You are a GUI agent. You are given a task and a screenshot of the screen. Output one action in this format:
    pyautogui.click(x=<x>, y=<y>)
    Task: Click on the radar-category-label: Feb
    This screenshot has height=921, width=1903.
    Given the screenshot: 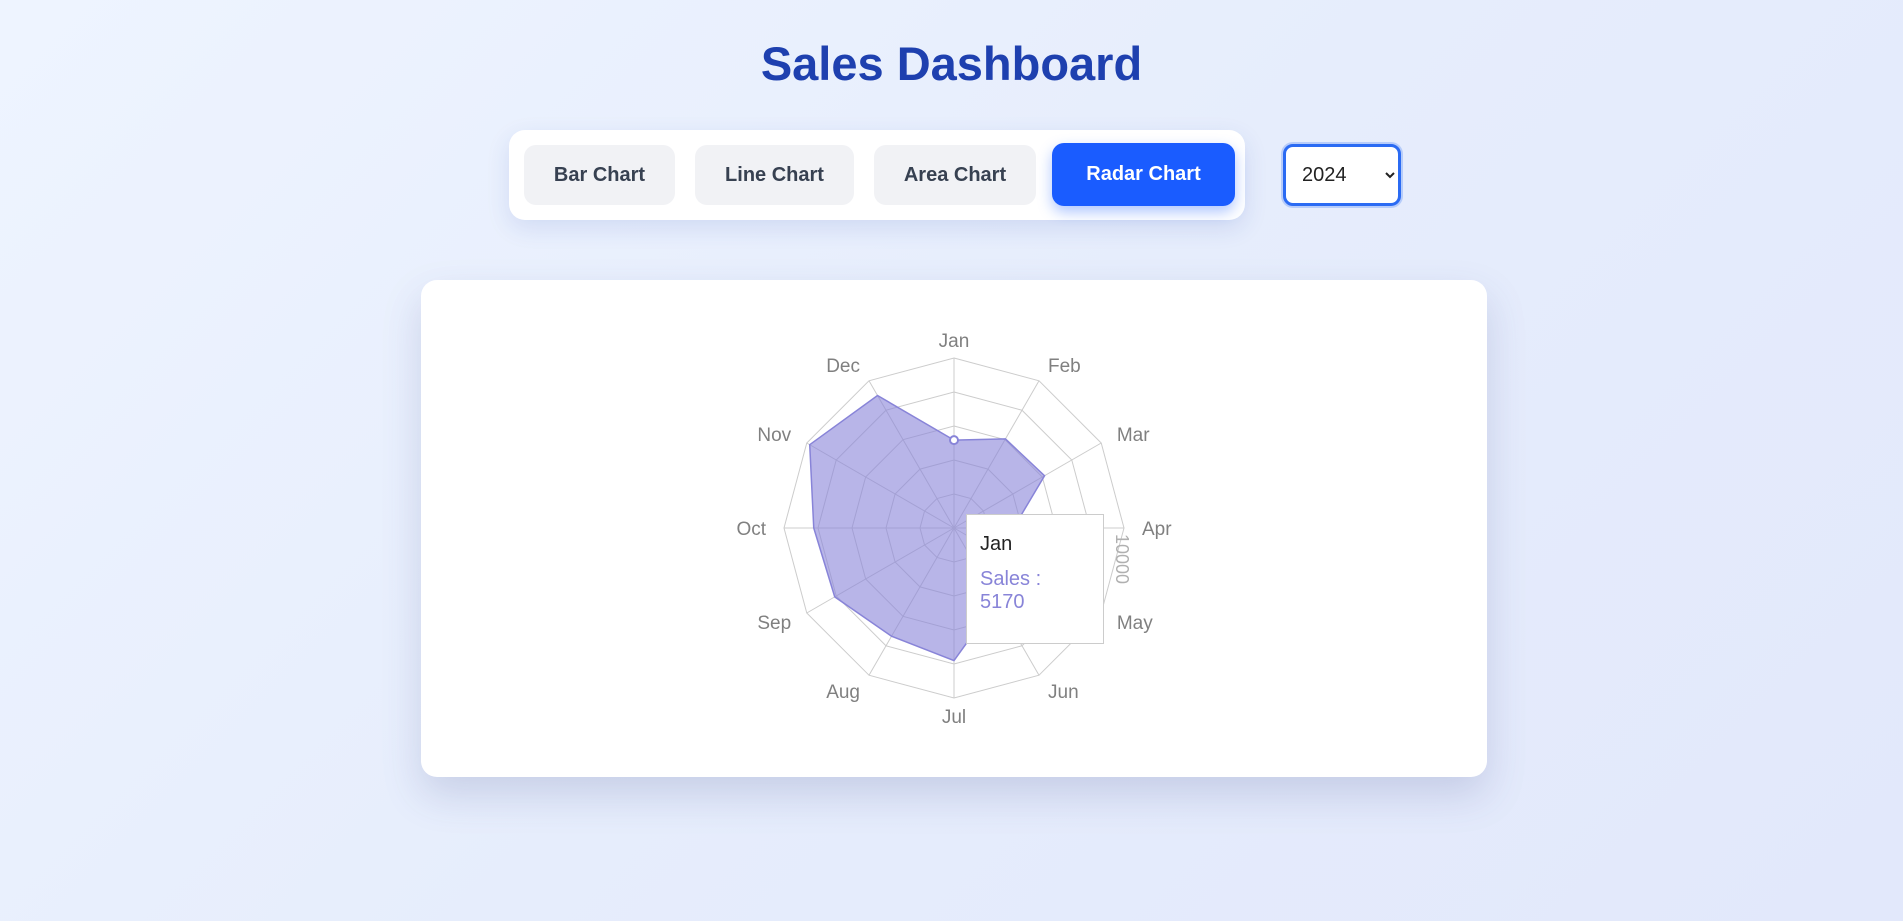 What is the action you would take?
    pyautogui.click(x=1064, y=366)
    